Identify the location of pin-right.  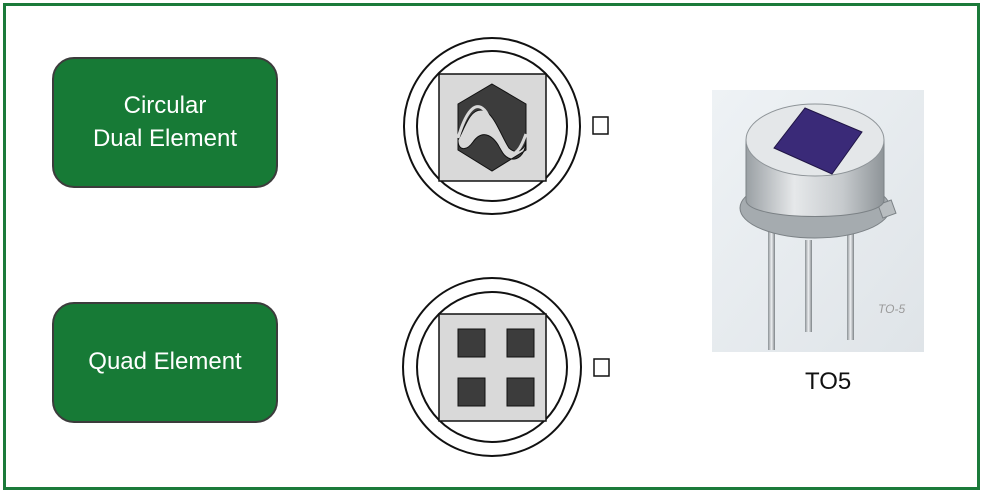
(850, 285).